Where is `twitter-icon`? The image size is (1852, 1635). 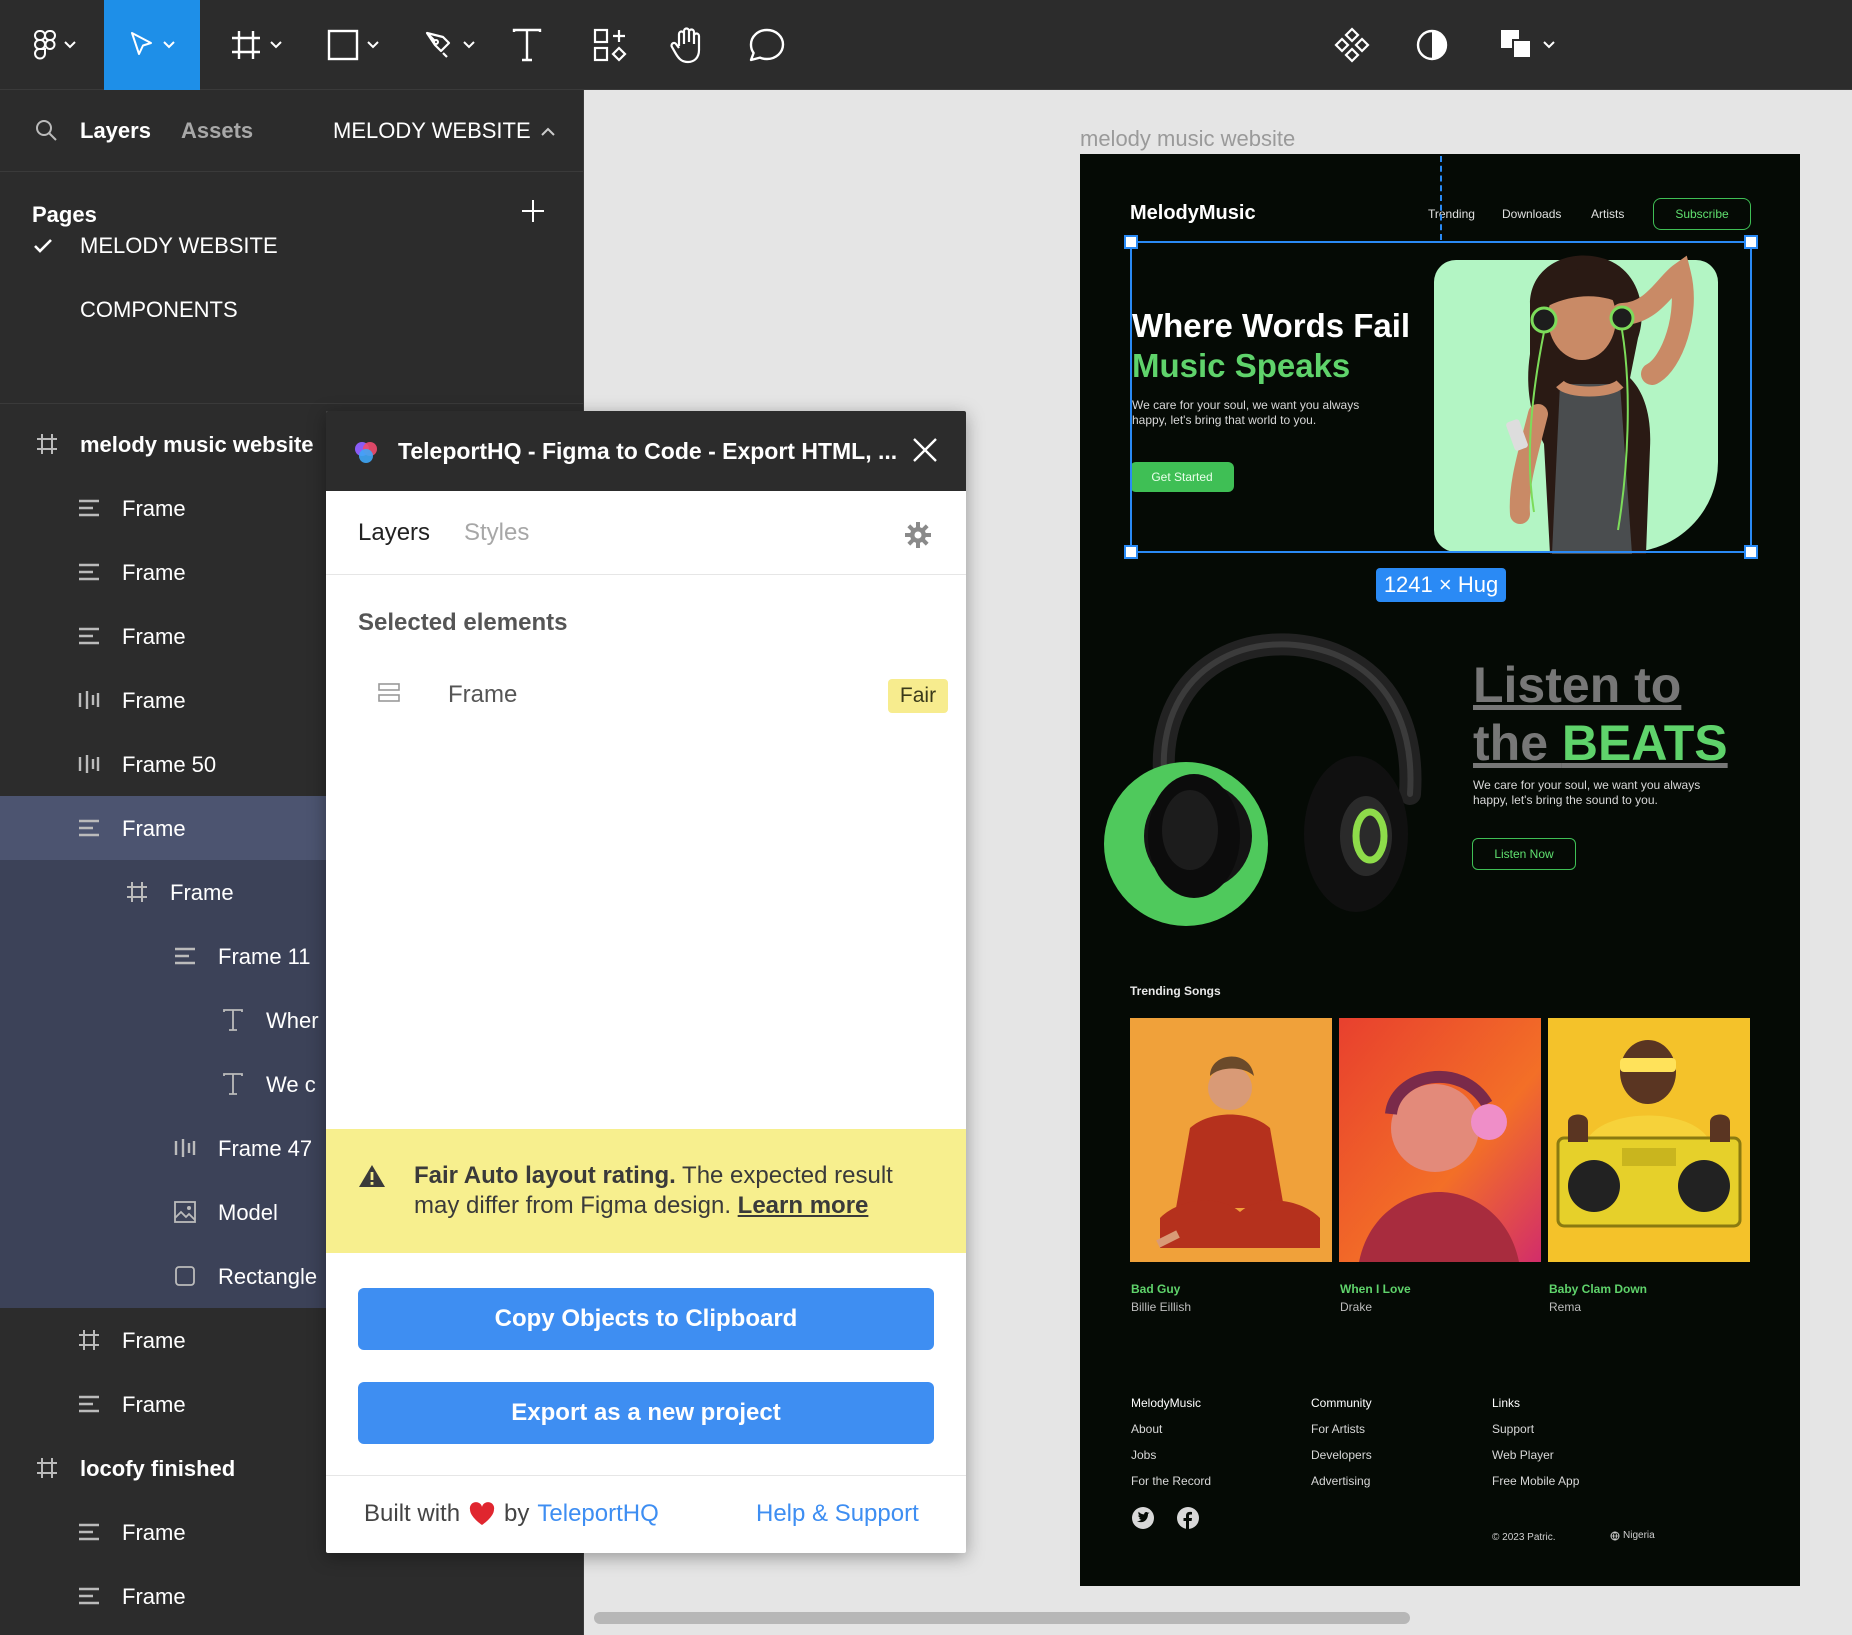
twitter-icon is located at coordinates (1143, 1518).